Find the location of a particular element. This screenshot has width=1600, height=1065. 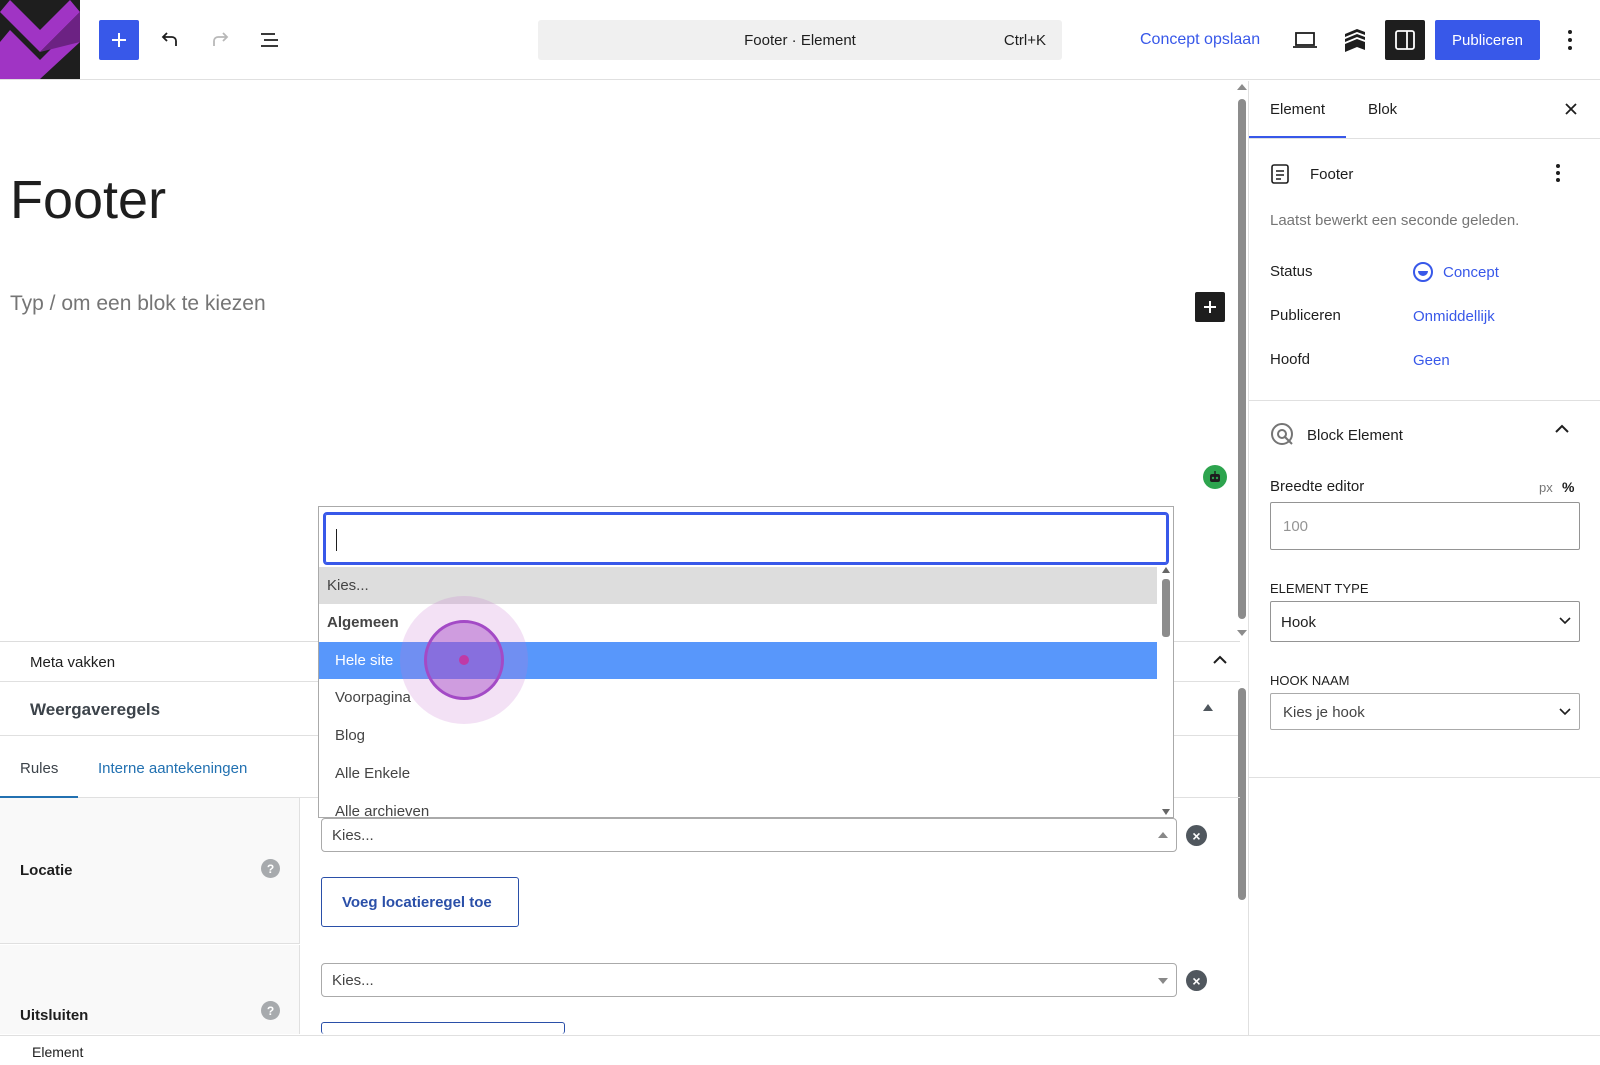

block-inserter-button is located at coordinates (1210, 307).